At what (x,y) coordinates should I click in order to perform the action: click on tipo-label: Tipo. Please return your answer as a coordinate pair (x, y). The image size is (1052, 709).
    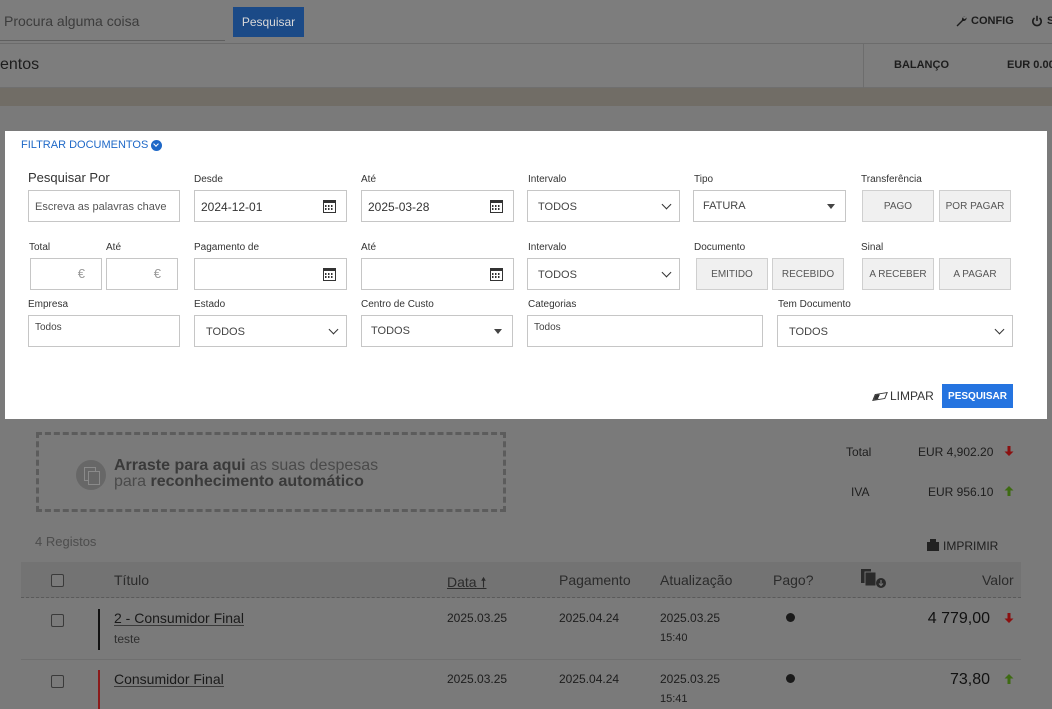
    Looking at the image, I should click on (704, 179).